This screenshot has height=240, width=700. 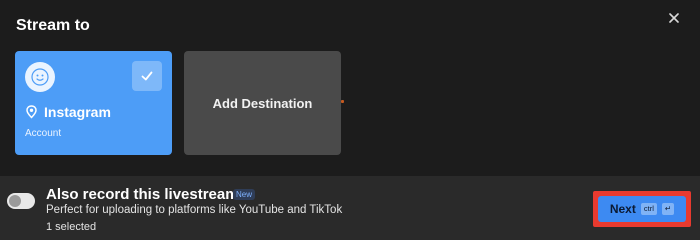 I want to click on new-badge: New, so click(x=244, y=194).